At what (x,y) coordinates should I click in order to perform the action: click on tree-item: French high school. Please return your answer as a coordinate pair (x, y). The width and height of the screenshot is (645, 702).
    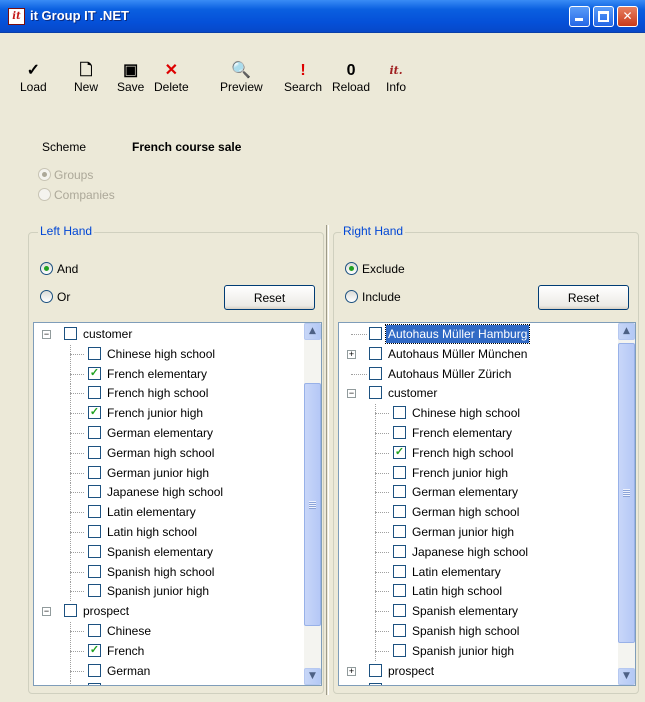
    Looking at the image, I should click on (177, 394).